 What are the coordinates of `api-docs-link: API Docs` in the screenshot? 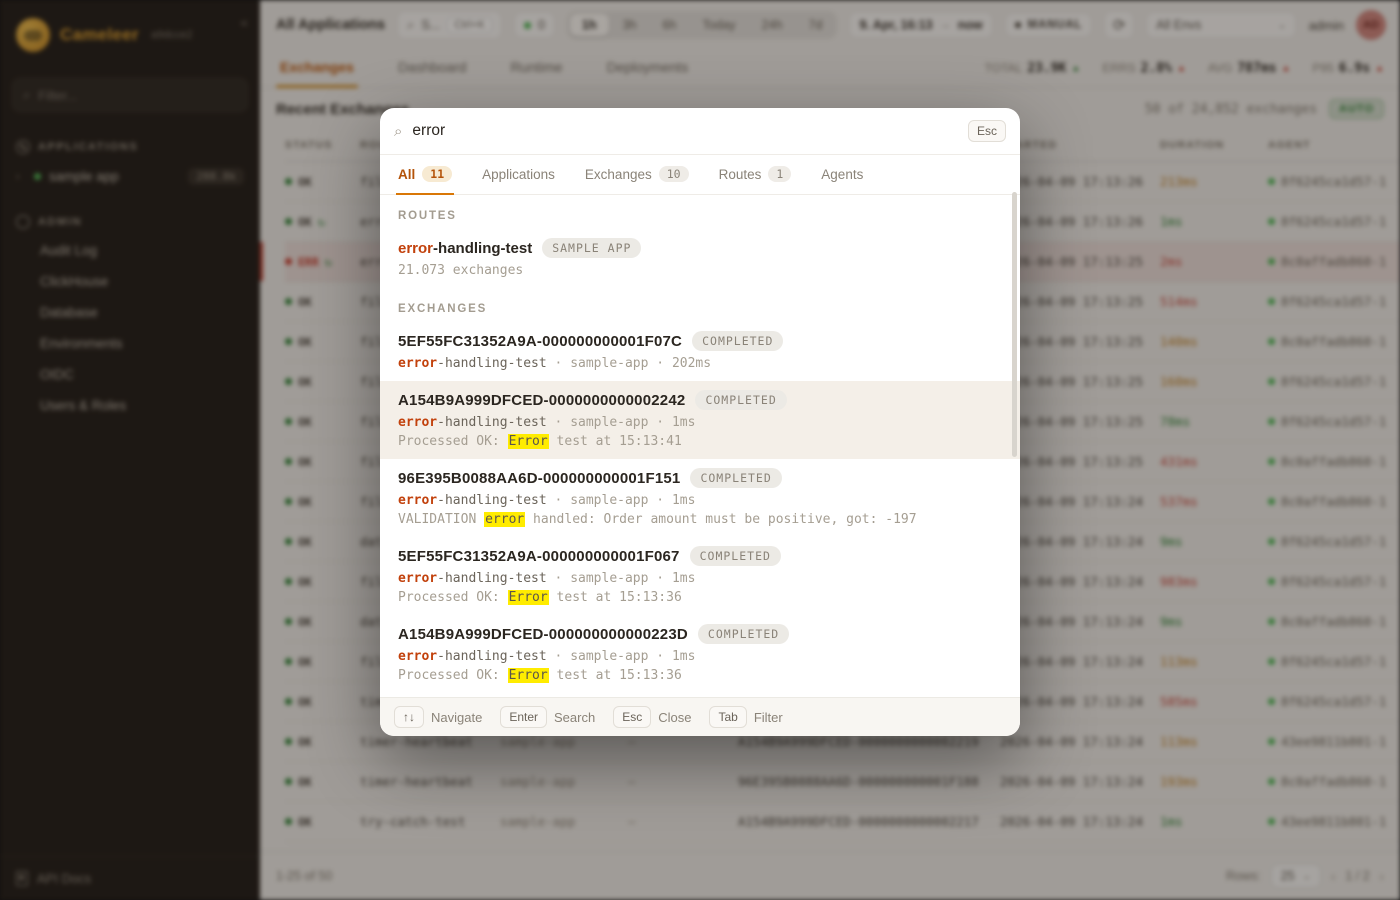 It's located at (64, 878).